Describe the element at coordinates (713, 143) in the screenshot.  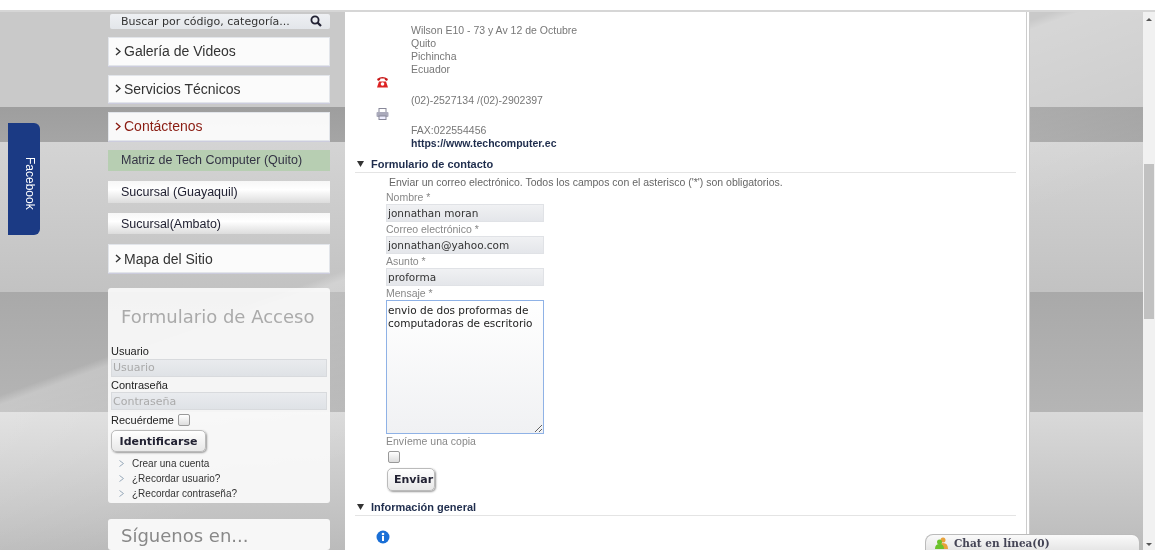
I see `website-link: https://www.techcomputer.ec` at that location.